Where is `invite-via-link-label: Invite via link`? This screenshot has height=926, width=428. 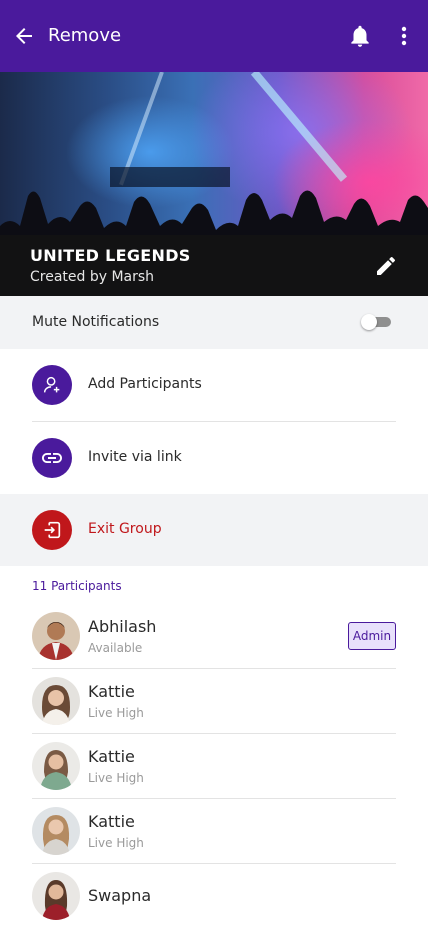 invite-via-link-label: Invite via link is located at coordinates (135, 457).